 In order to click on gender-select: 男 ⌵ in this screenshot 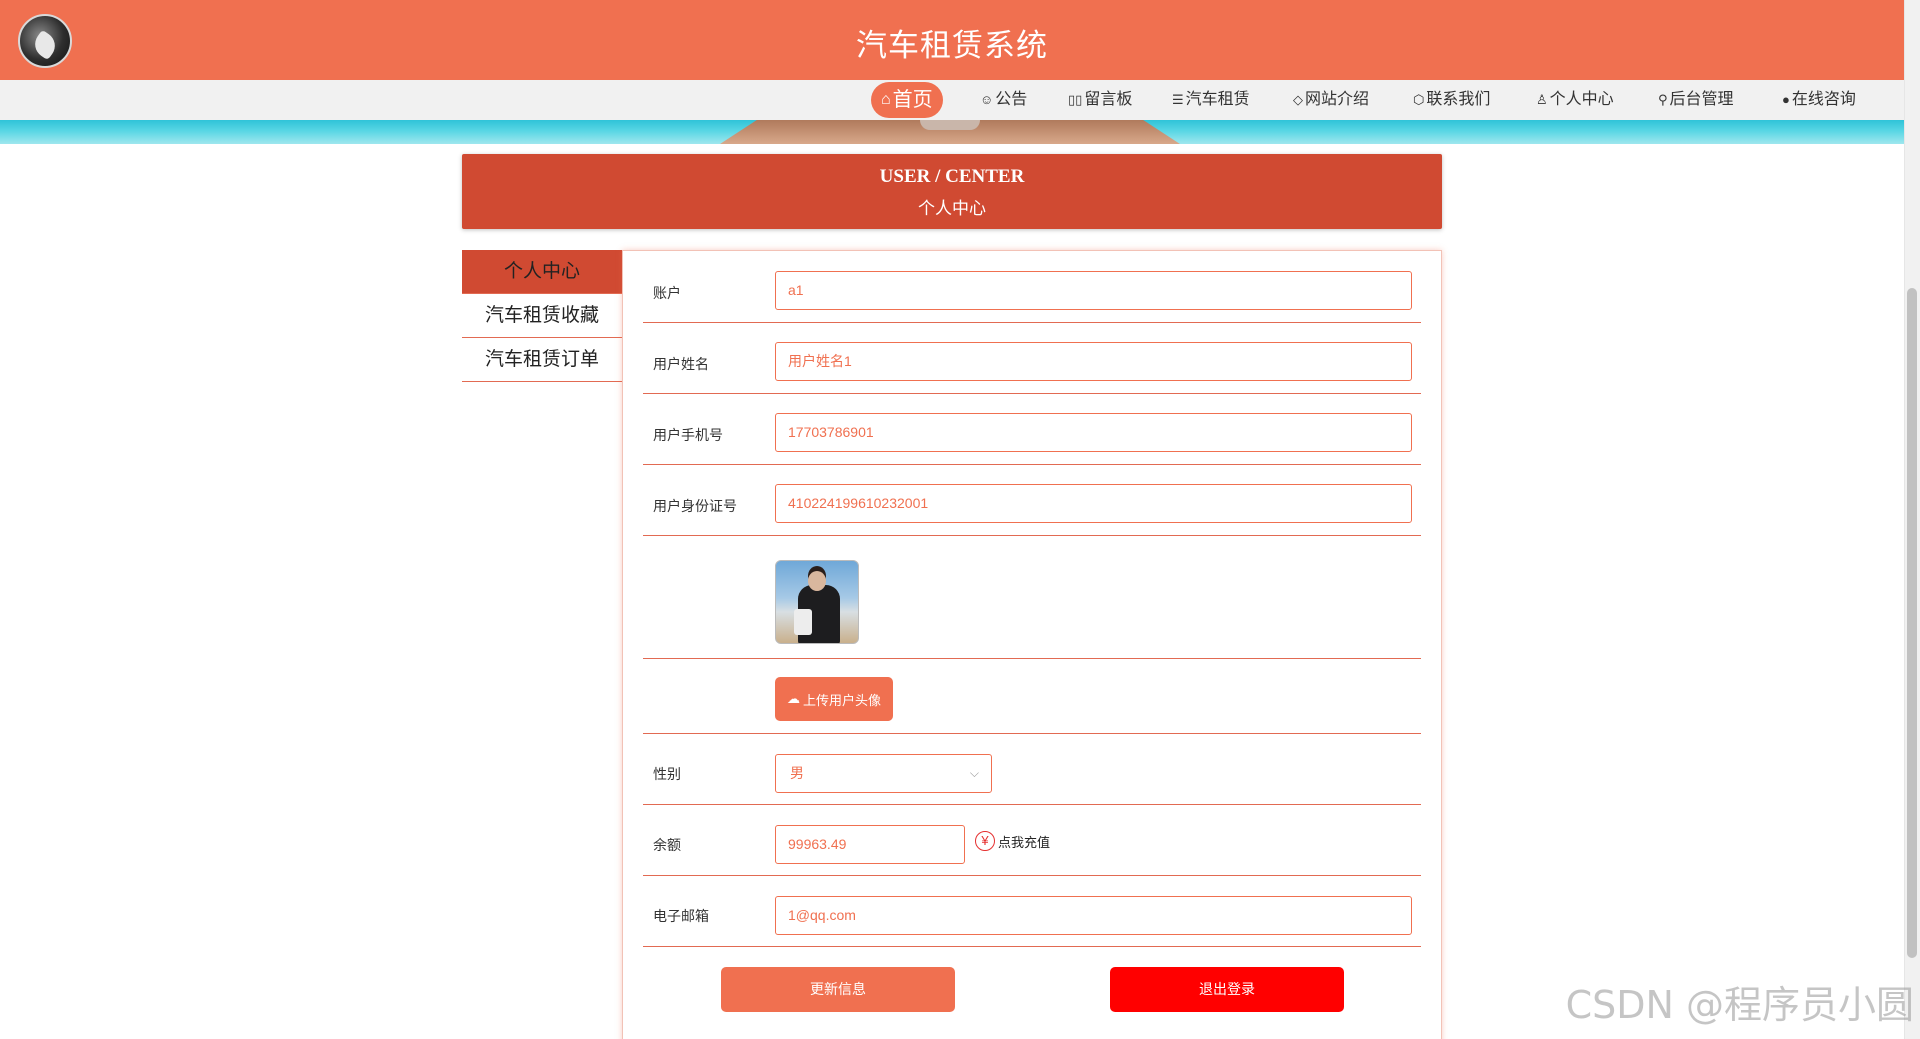, I will do `click(883, 773)`.